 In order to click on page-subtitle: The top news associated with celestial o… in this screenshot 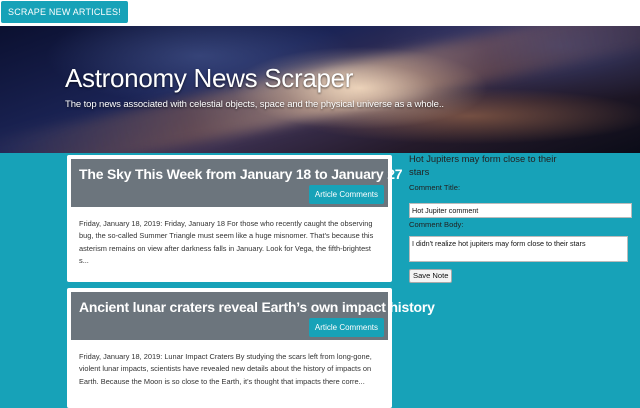, I will do `click(254, 104)`.